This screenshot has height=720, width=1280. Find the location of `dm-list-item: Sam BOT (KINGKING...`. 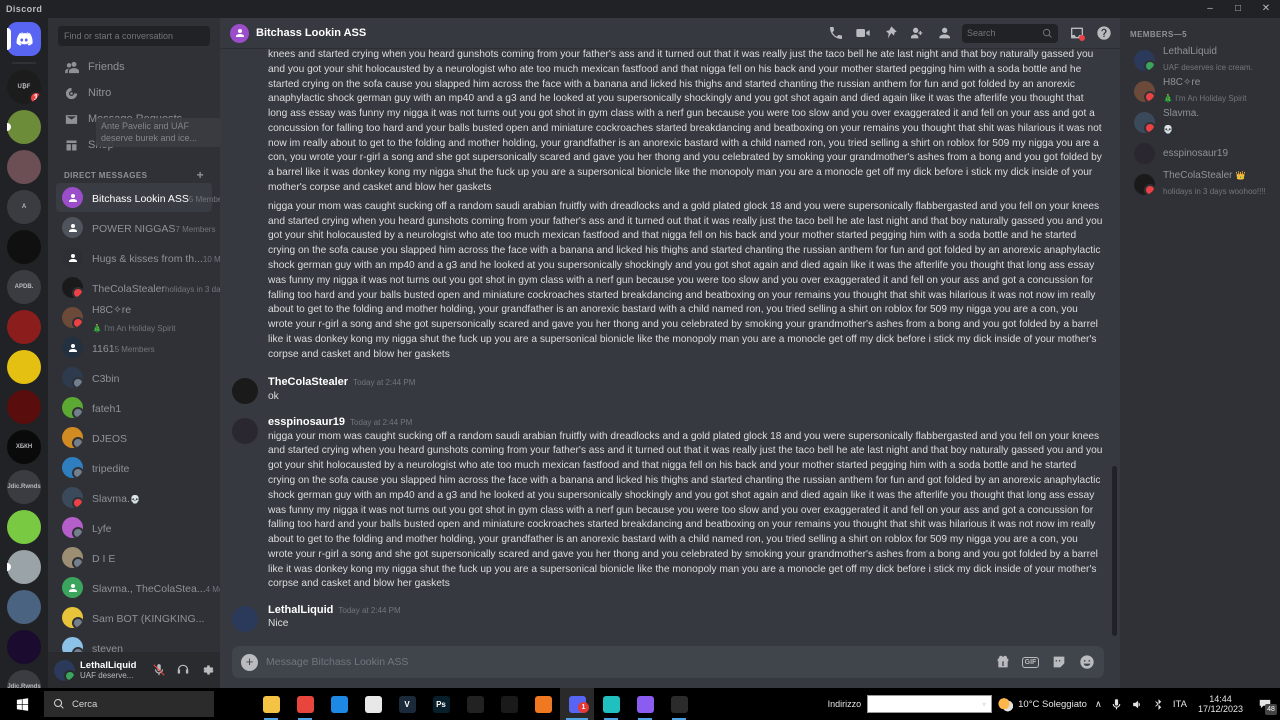

dm-list-item: Sam BOT (KINGKING... is located at coordinates (134, 617).